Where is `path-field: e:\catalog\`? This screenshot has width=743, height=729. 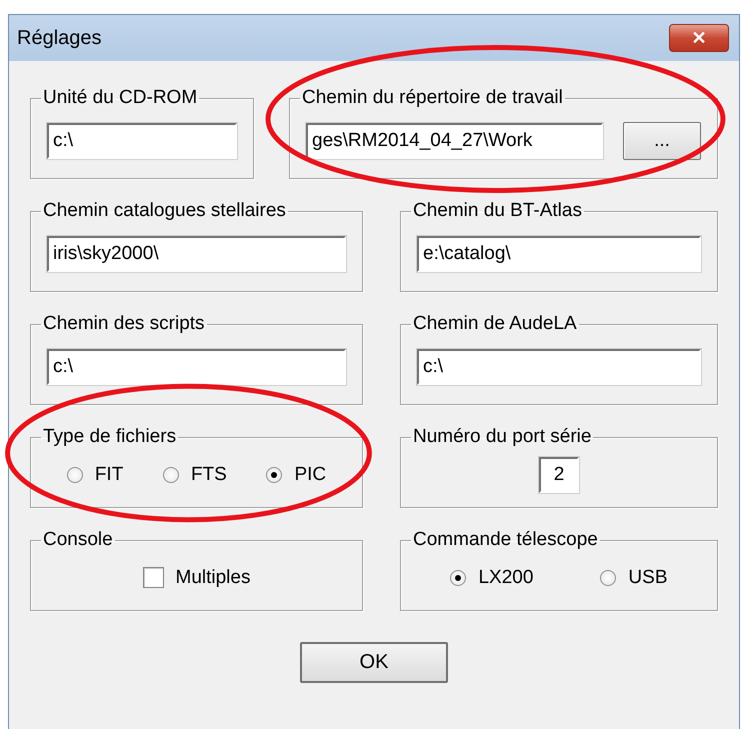 path-field: e:\catalog\ is located at coordinates (559, 254).